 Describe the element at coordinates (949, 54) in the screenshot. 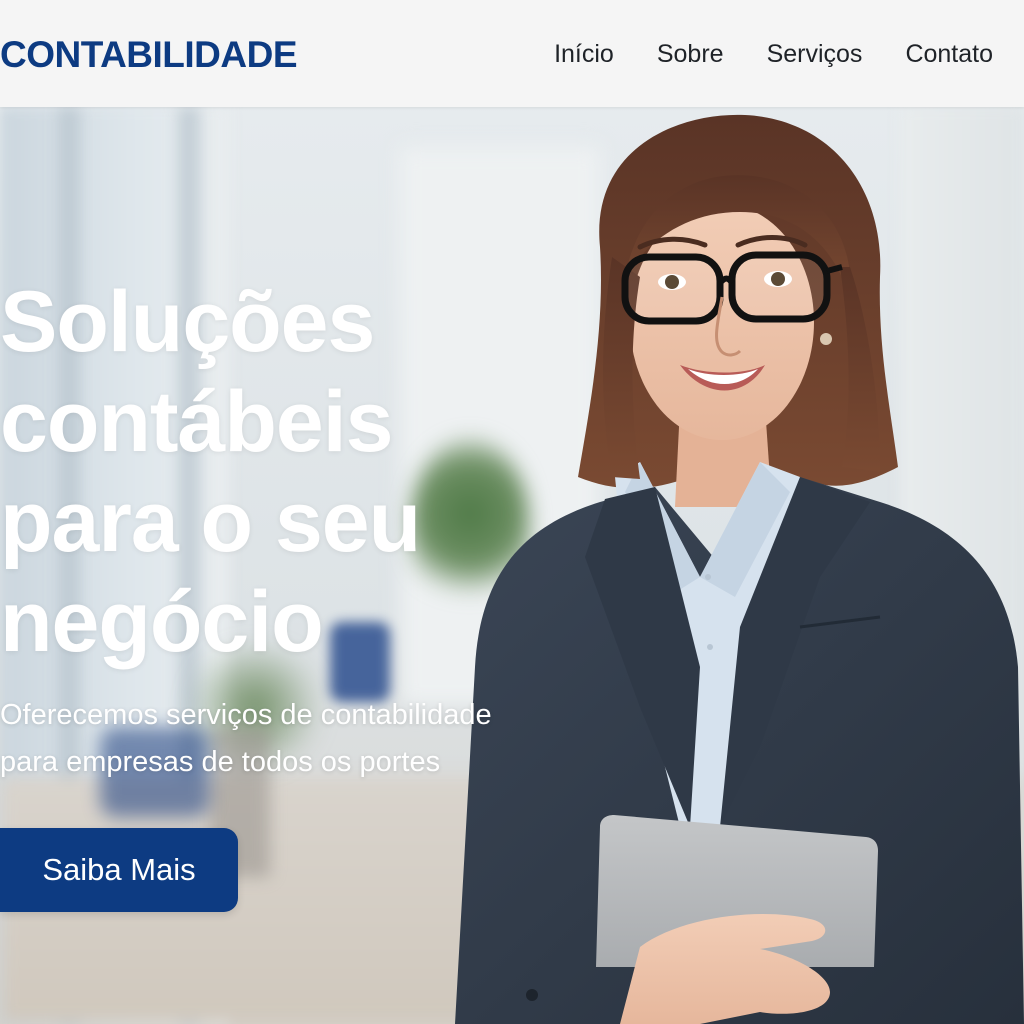

I see `nav-item-contato: Contato` at that location.